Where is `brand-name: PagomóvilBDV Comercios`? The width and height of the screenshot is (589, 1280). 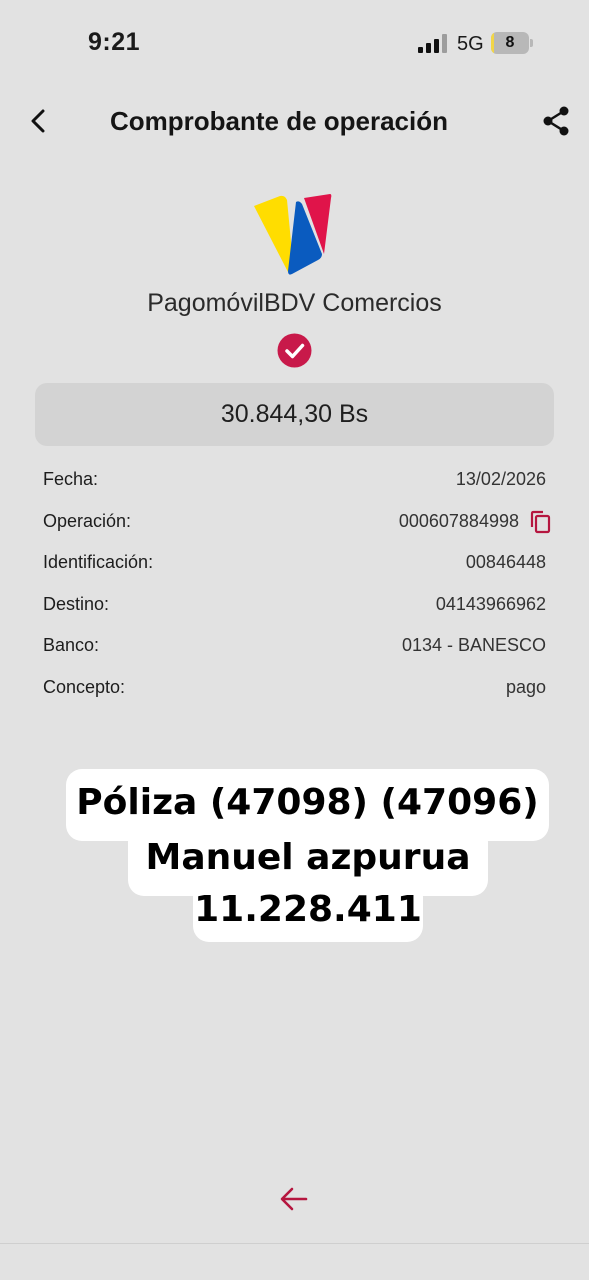 brand-name: PagomóvilBDV Comercios is located at coordinates (294, 303).